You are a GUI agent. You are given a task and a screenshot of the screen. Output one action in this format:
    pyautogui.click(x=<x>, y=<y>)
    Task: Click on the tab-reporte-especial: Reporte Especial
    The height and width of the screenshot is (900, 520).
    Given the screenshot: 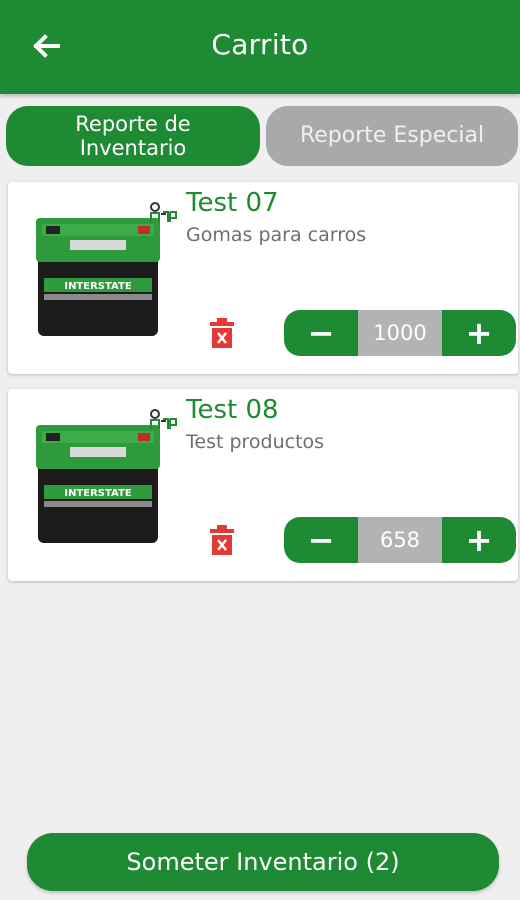 What is the action you would take?
    pyautogui.click(x=392, y=136)
    